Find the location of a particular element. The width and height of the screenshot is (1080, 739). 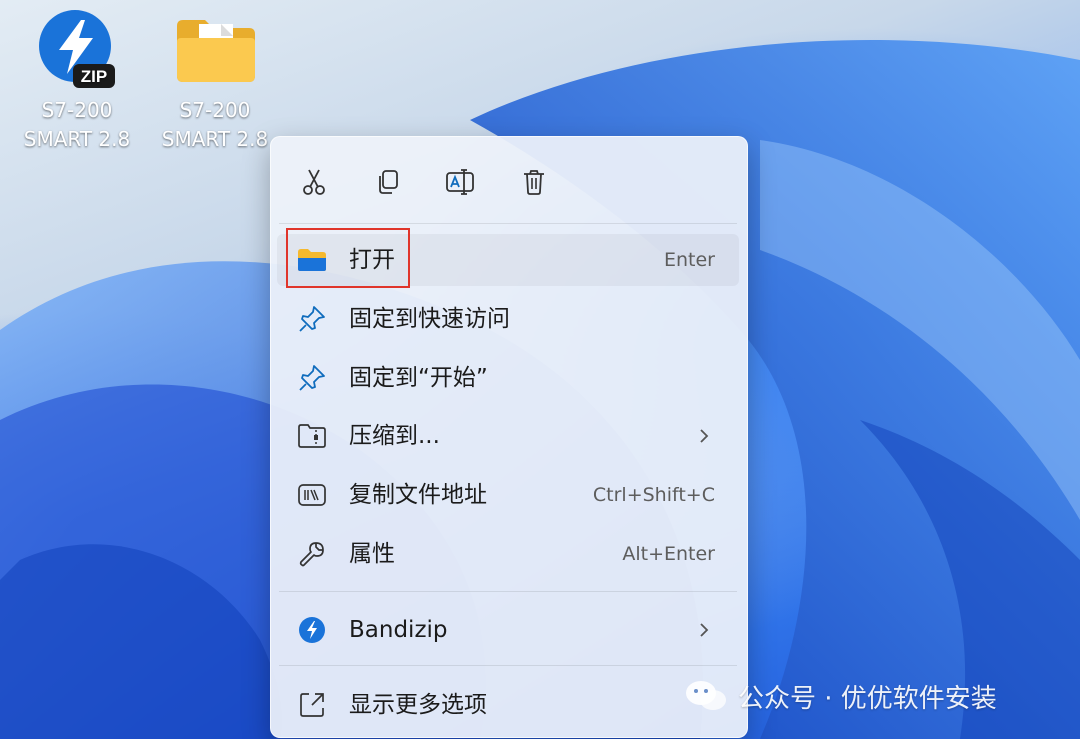

delete-icon is located at coordinates (534, 182).